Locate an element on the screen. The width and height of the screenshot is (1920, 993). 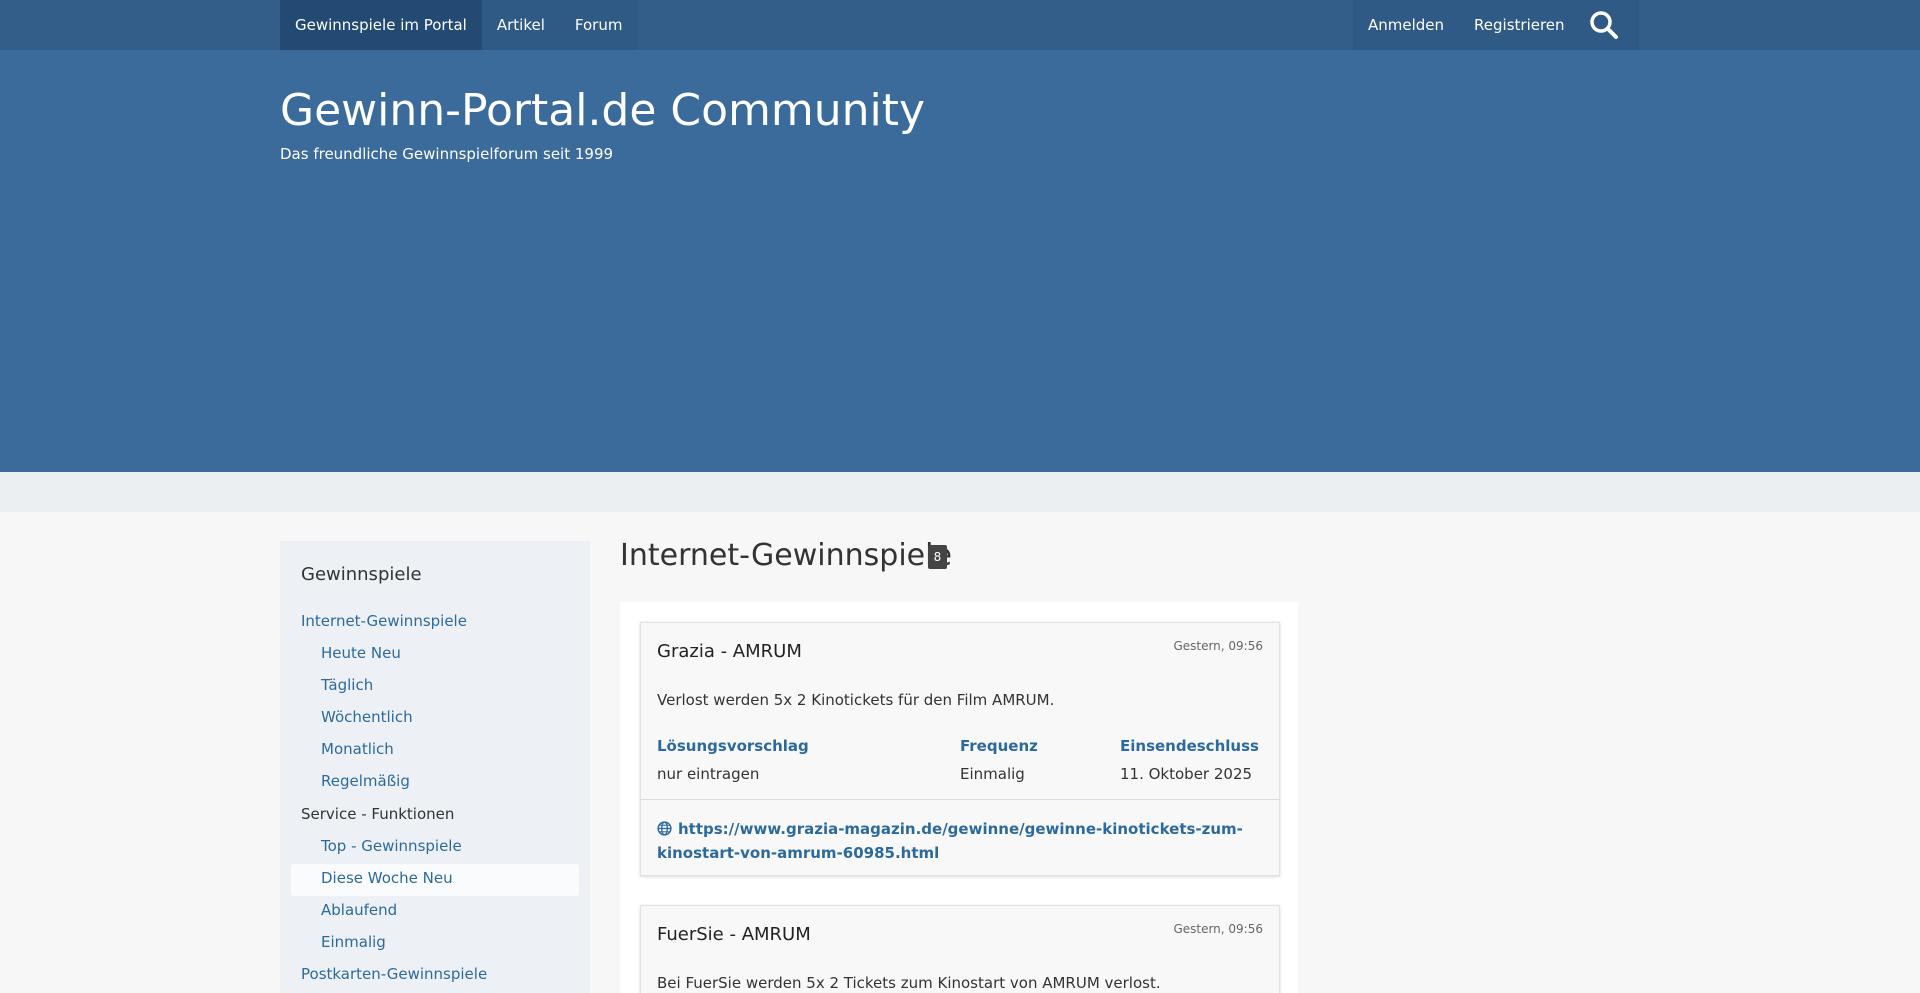
register-link: Registrieren is located at coordinates (1519, 25).